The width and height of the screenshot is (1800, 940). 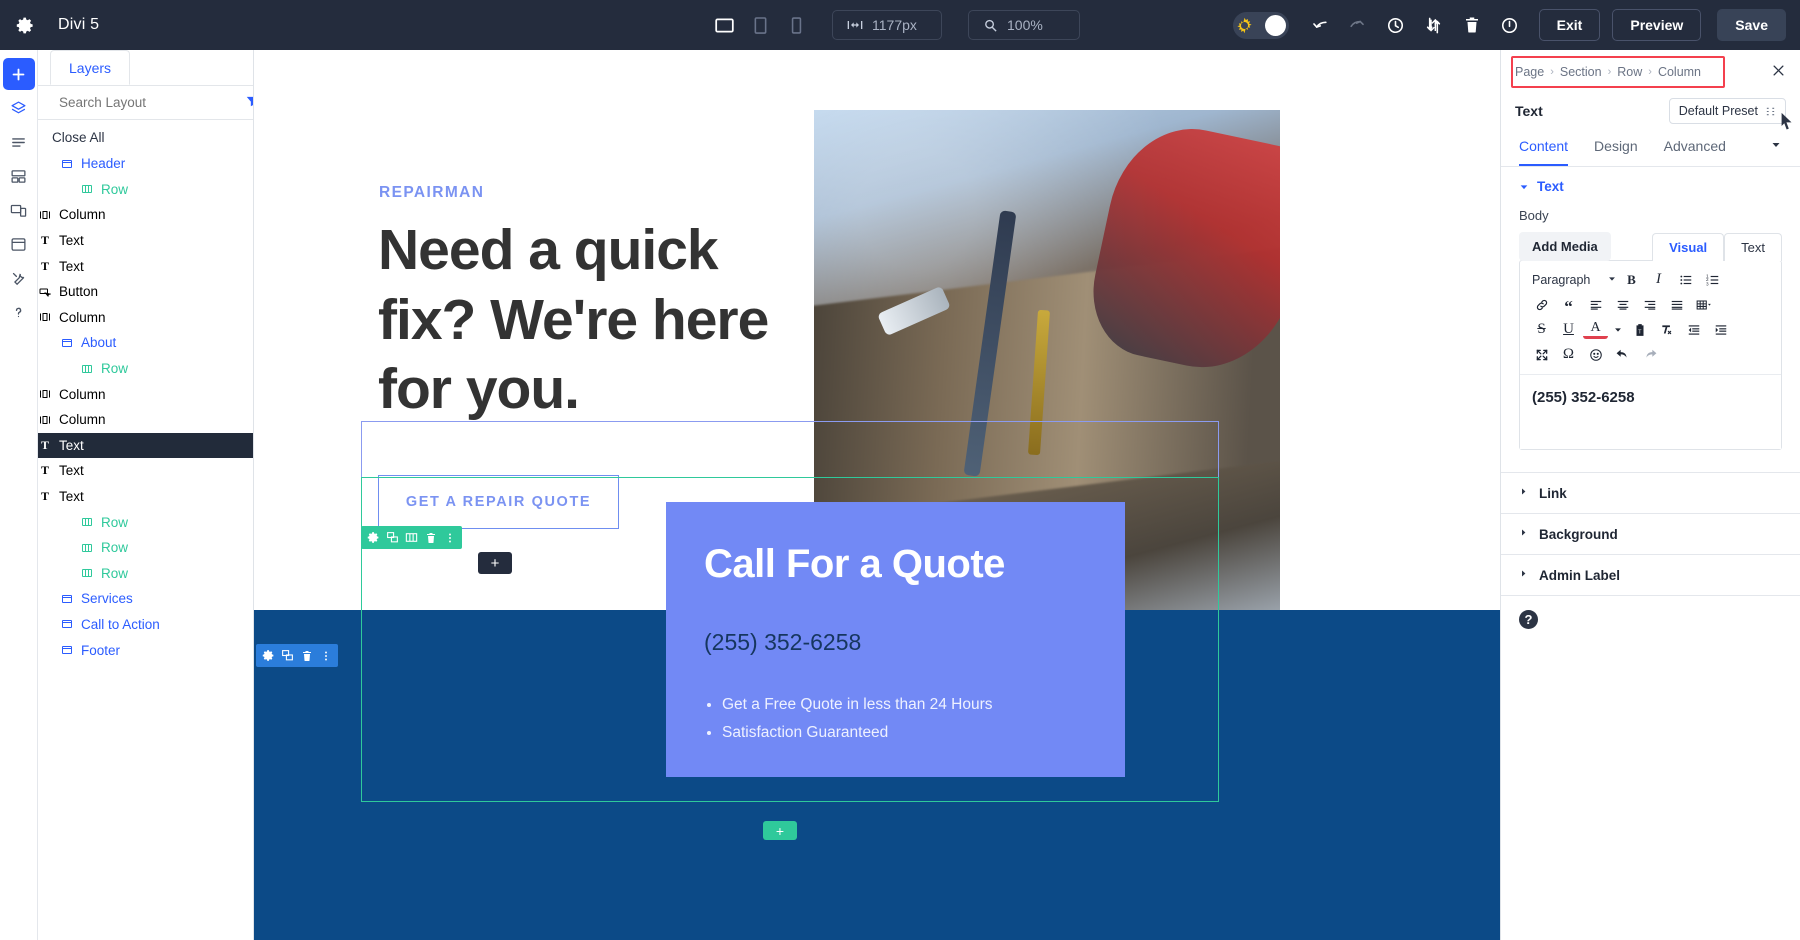 What do you see at coordinates (1622, 354) in the screenshot?
I see `undo-icon` at bounding box center [1622, 354].